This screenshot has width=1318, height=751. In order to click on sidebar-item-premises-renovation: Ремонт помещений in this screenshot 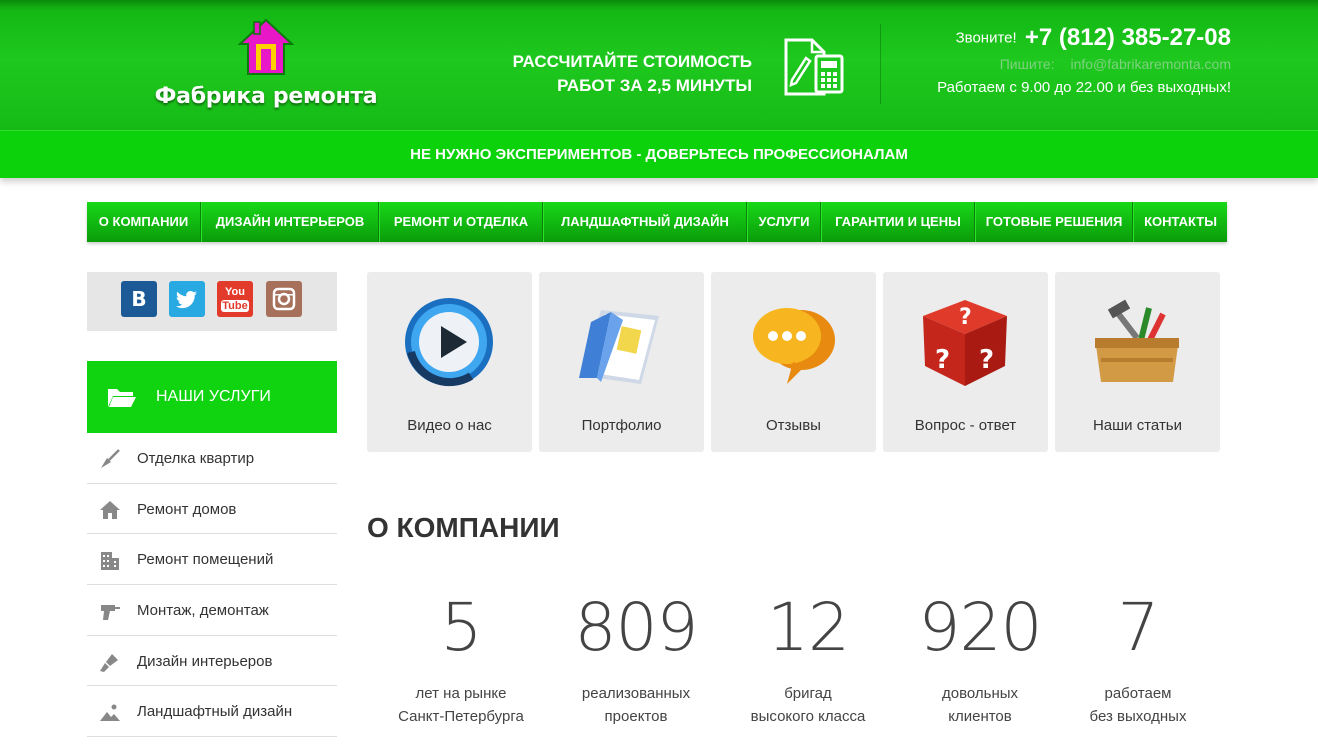, I will do `click(212, 560)`.